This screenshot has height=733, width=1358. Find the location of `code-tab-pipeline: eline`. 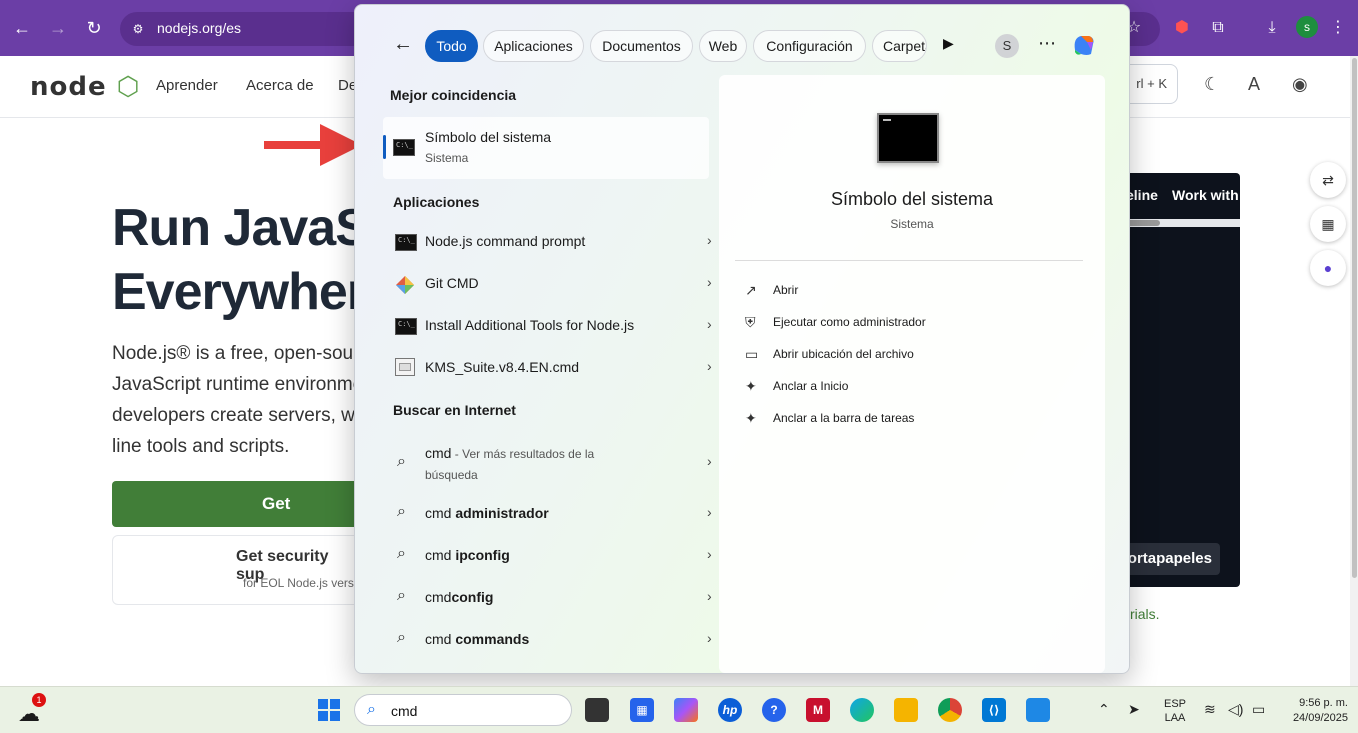

code-tab-pipeline: eline is located at coordinates (1142, 195).